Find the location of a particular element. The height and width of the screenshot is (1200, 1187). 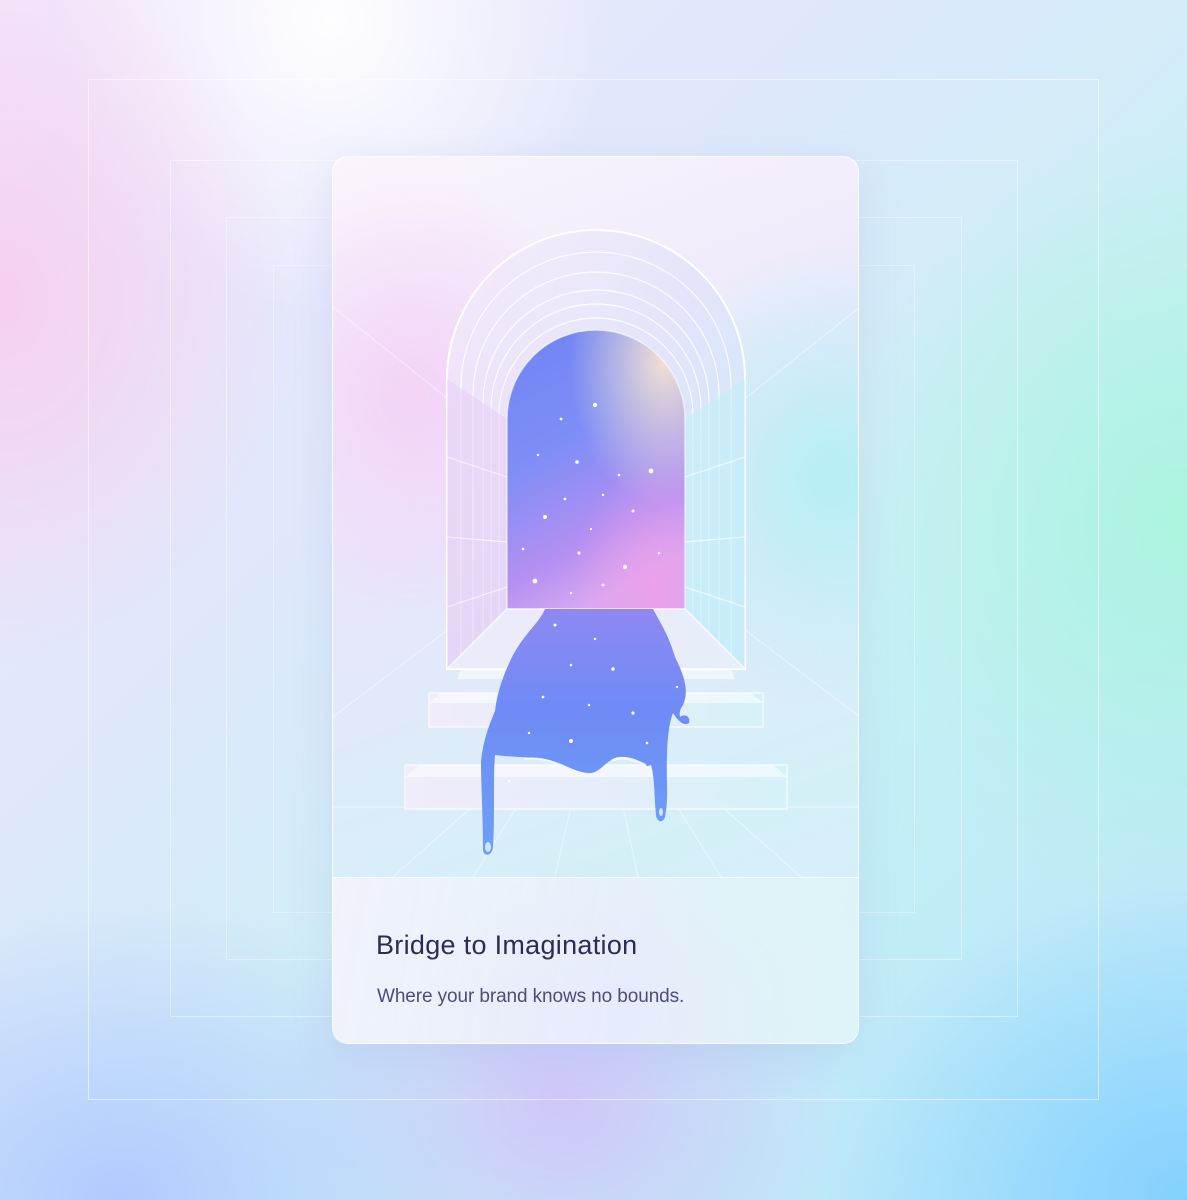

card-title: Bridge to Imagination is located at coordinates (507, 945).